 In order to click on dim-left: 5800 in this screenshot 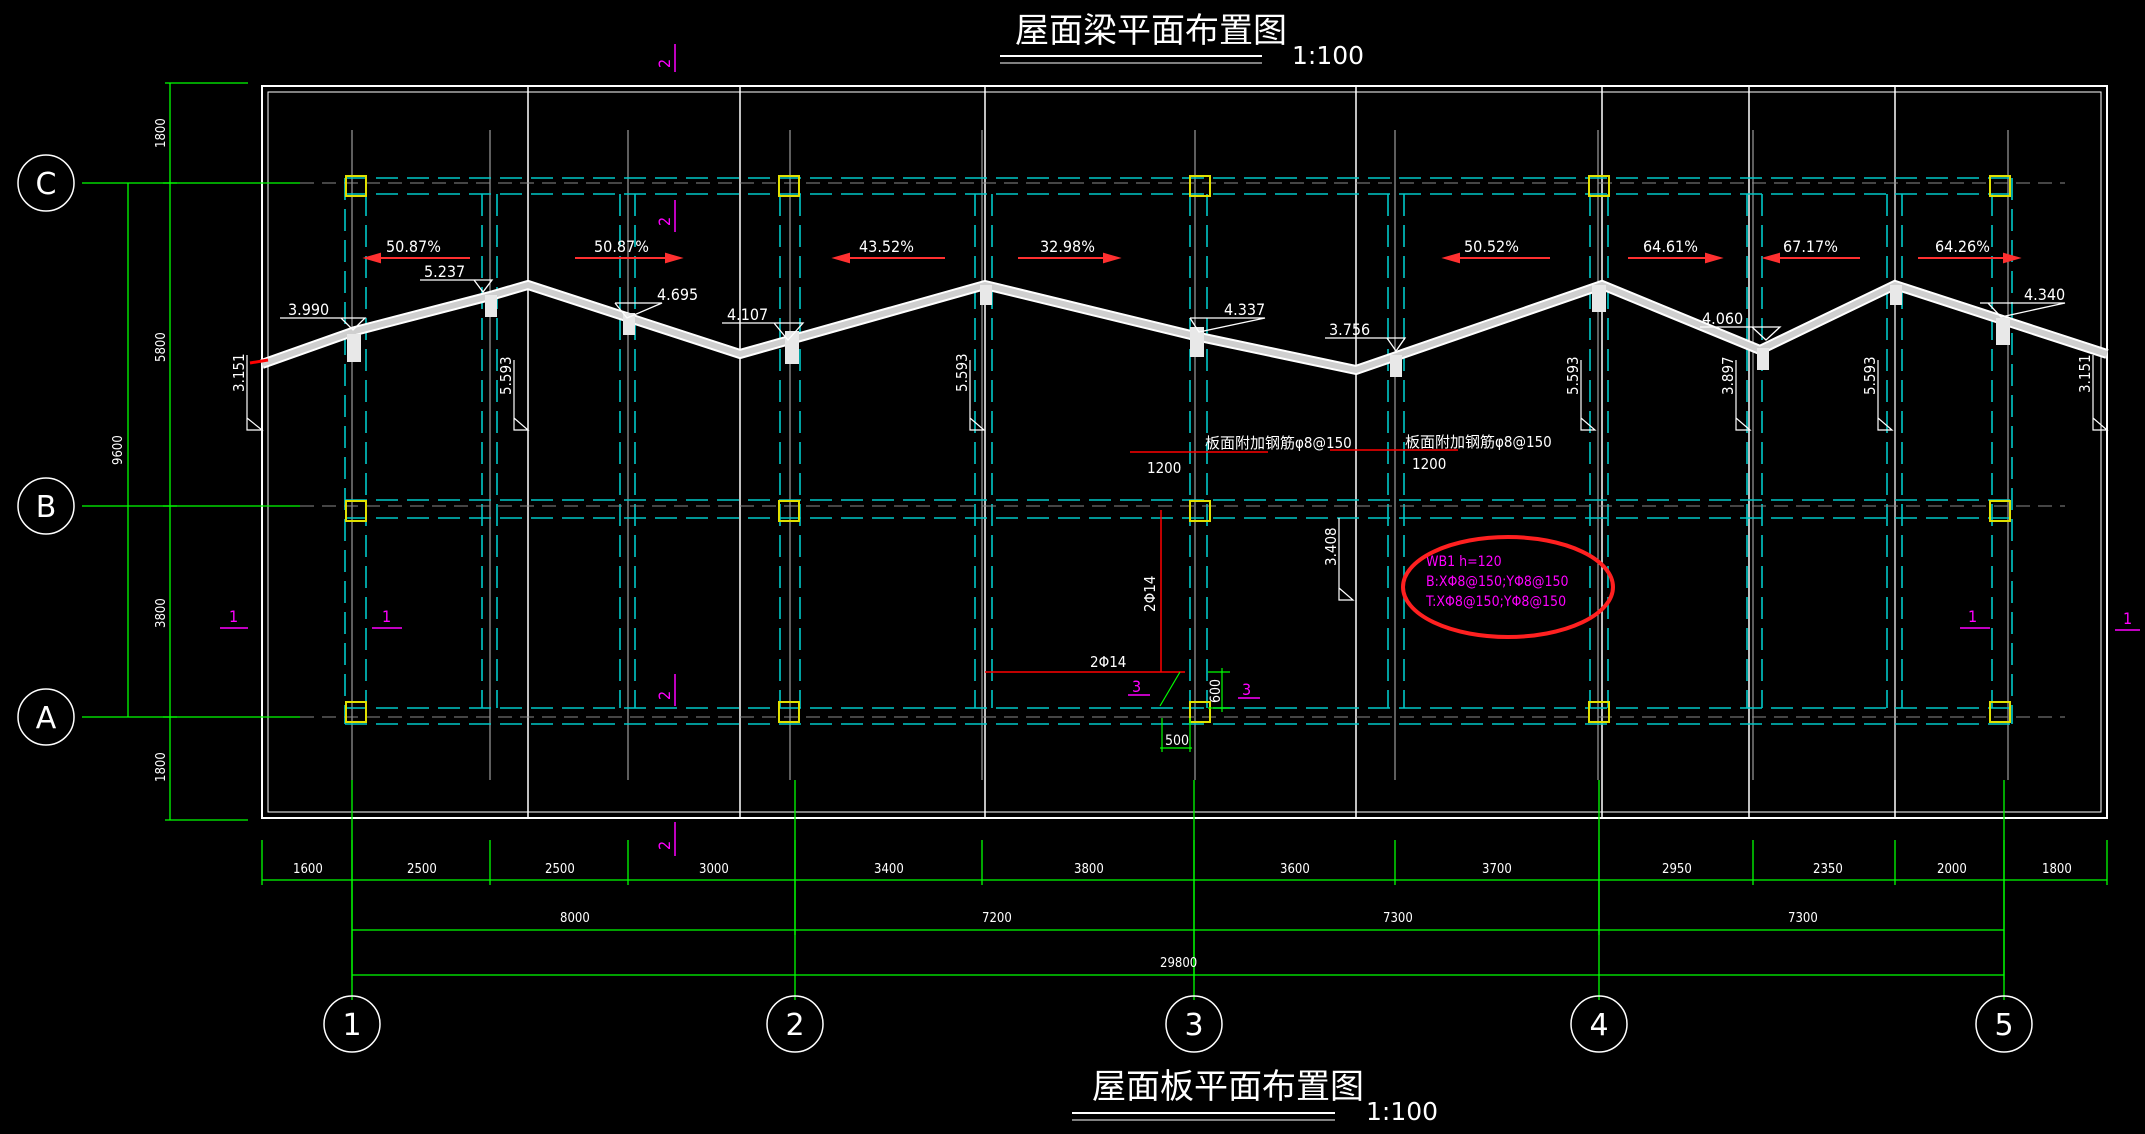, I will do `click(161, 347)`.